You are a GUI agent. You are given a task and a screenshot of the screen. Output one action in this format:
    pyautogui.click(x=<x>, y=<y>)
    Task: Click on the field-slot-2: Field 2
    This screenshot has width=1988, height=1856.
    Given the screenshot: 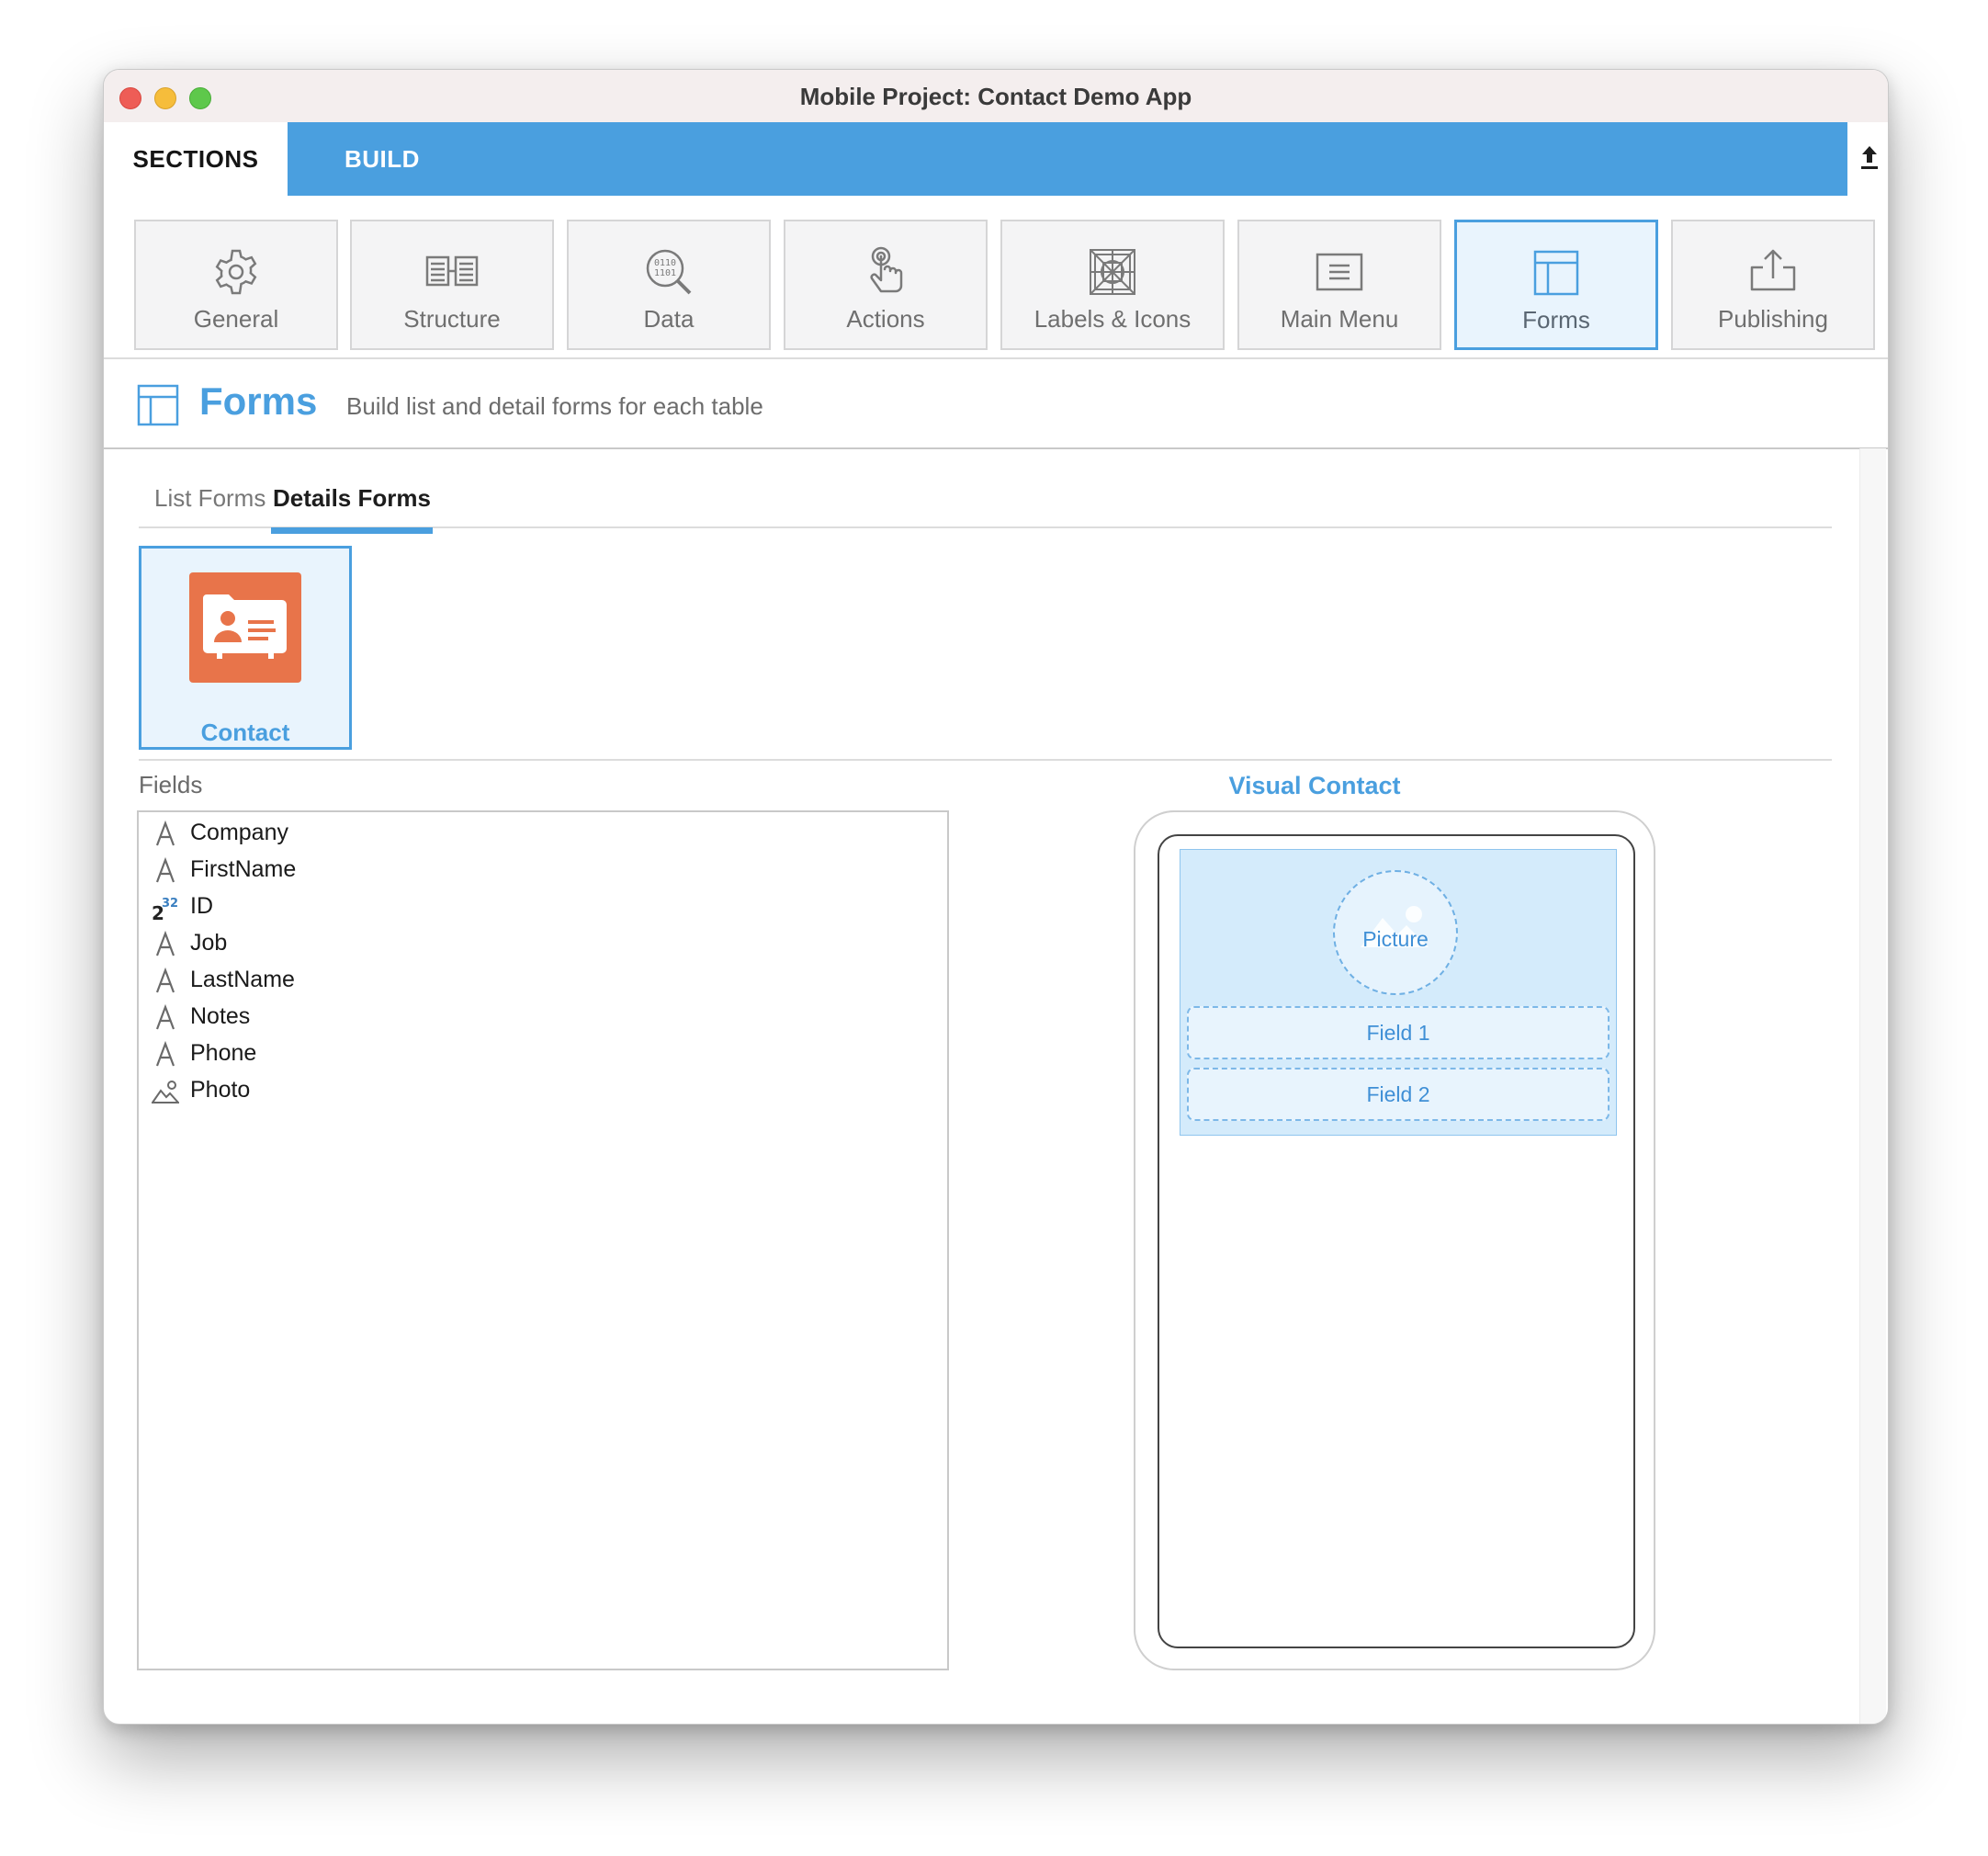 What is the action you would take?
    pyautogui.click(x=1398, y=1095)
    